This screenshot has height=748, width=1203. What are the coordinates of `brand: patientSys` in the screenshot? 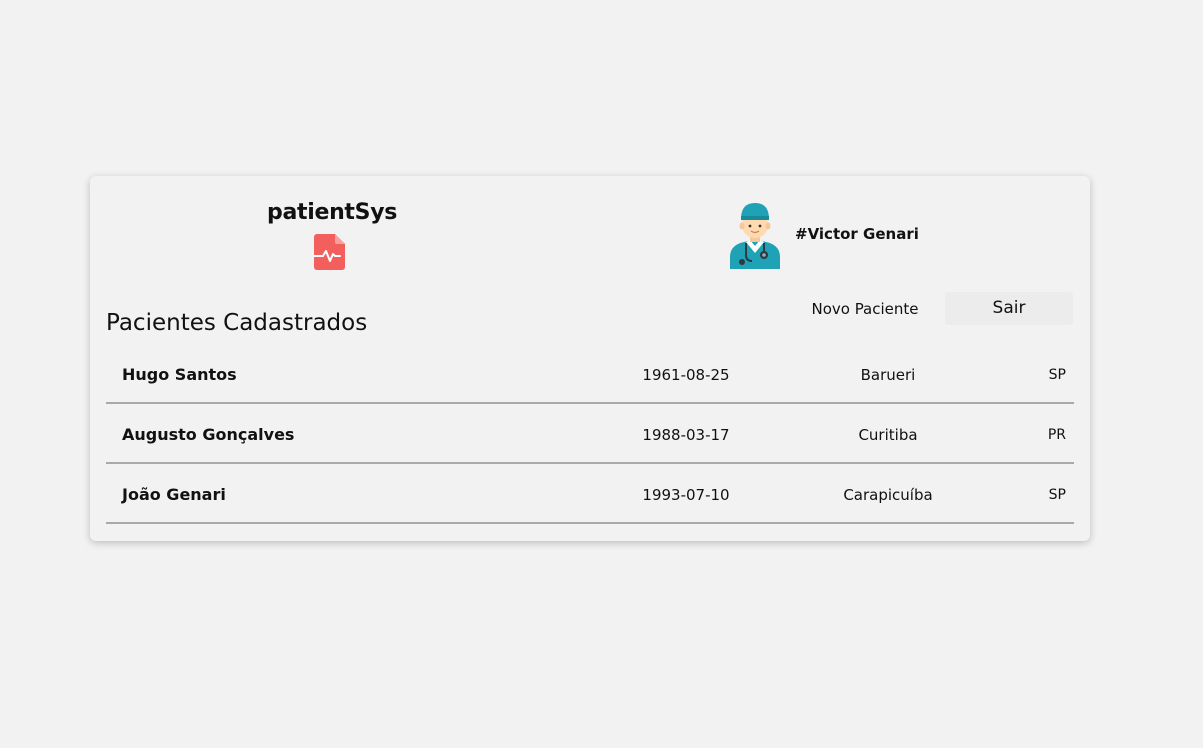 It's located at (332, 235).